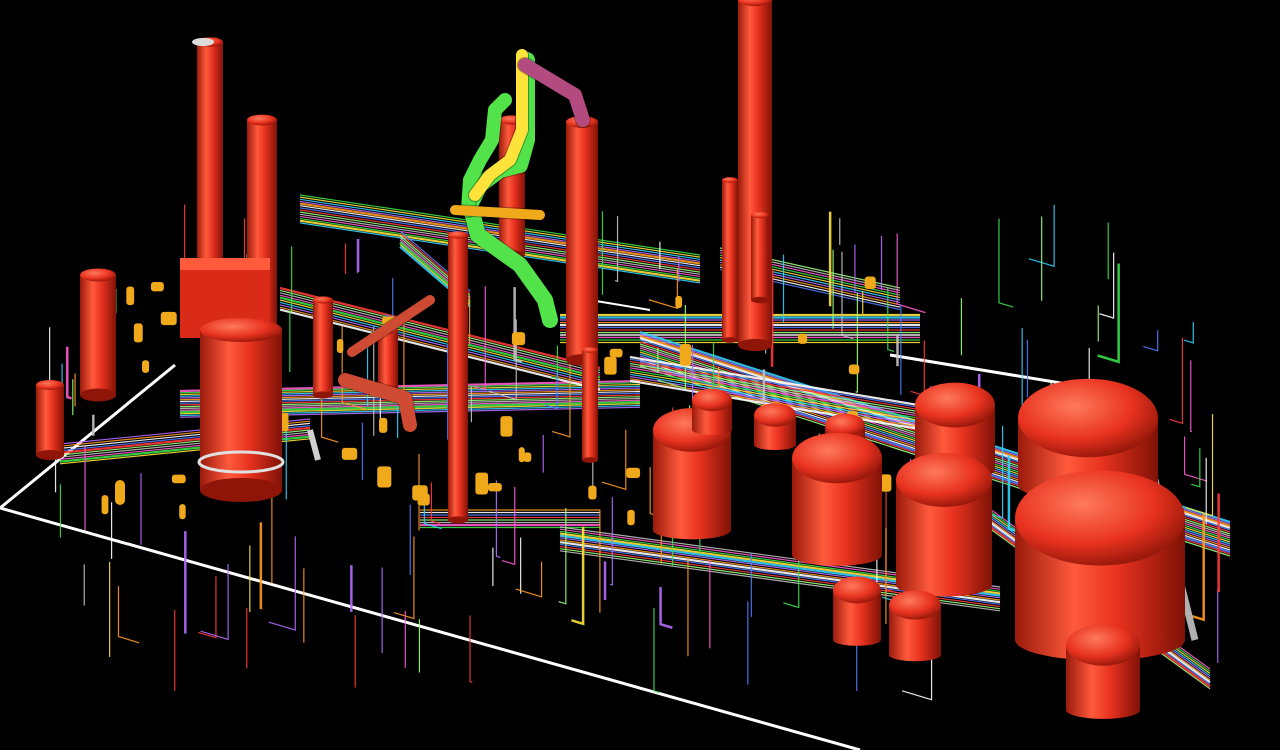 This screenshot has height=750, width=1280. Describe the element at coordinates (730, 260) in the screenshot. I see `stack-side` at that location.